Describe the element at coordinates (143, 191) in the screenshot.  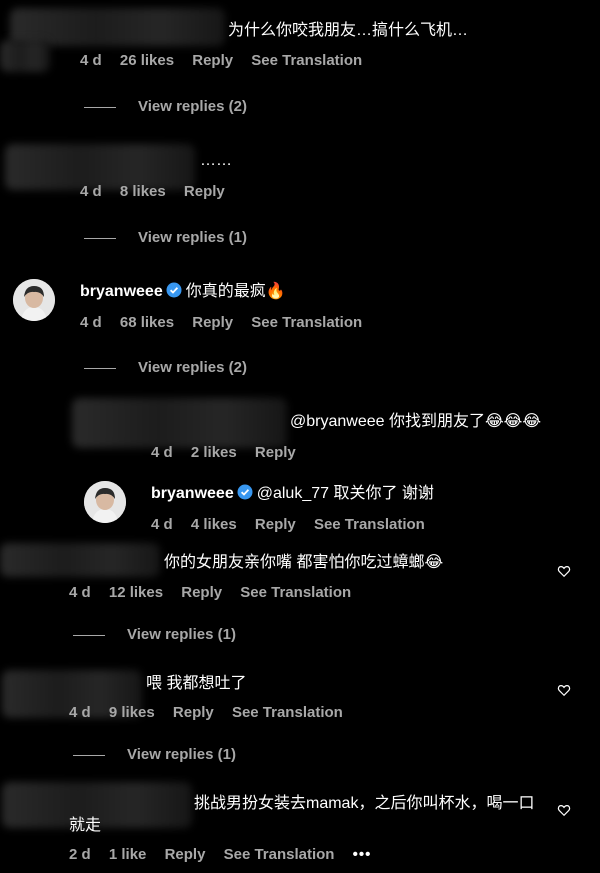
I see `likes-count: 8 likes` at that location.